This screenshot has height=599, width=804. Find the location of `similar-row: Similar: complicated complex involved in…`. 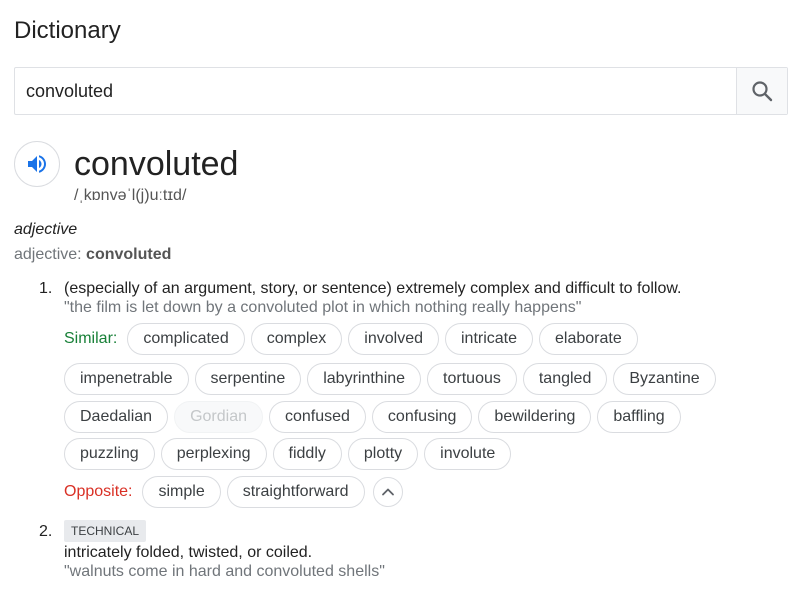

similar-row: Similar: complicated complex involved in… is located at coordinates (351, 339).